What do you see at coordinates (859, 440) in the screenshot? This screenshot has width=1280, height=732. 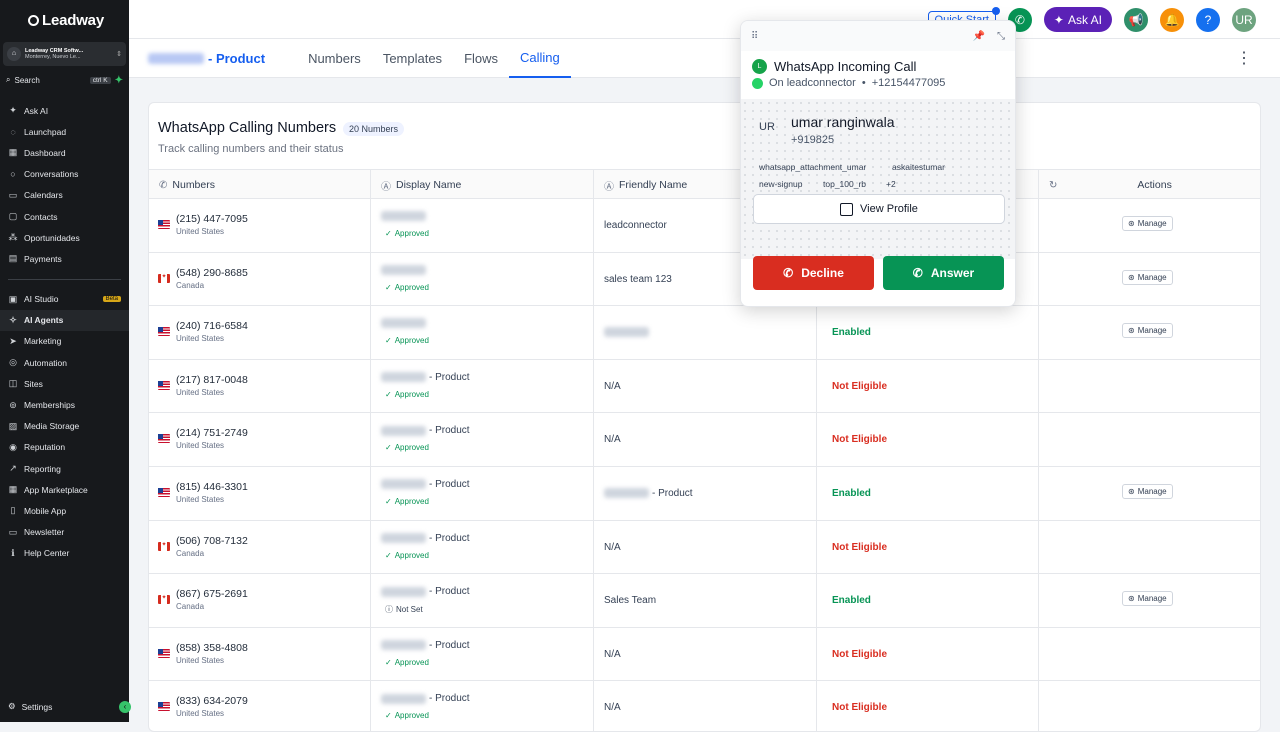 I see `calling-status-badge: Not Eligible` at bounding box center [859, 440].